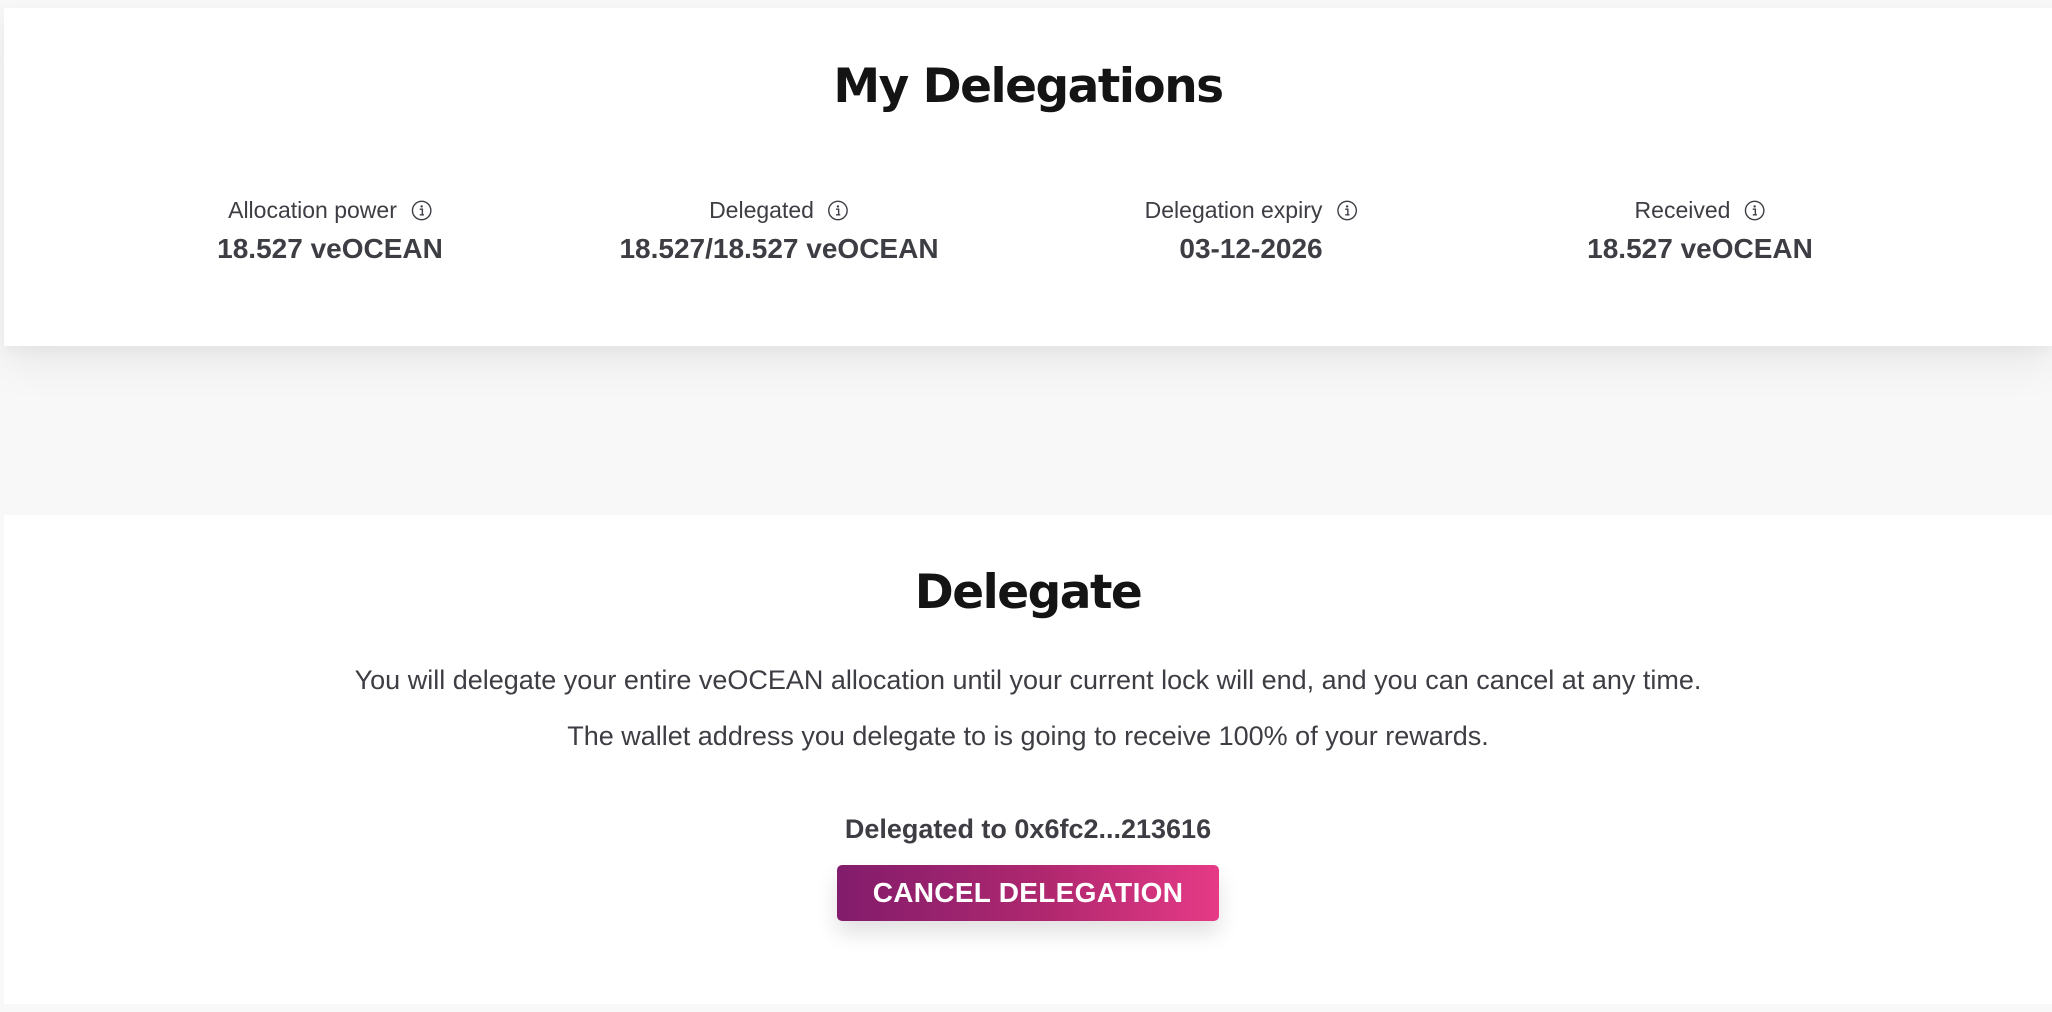 This screenshot has height=1012, width=2052. I want to click on stat-value-delegated: 18.527/18.527 veOCEAN, so click(779, 248).